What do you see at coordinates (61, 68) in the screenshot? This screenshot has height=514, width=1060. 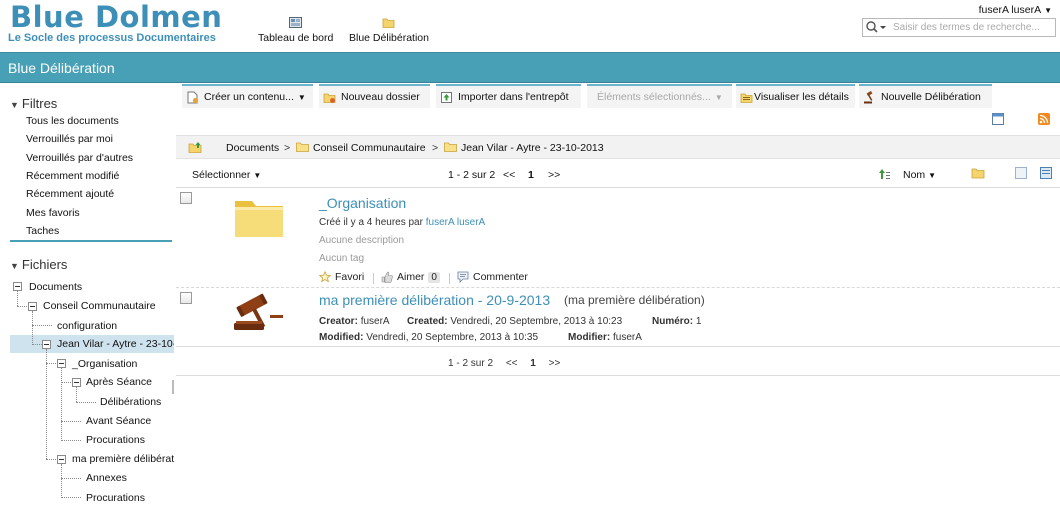 I see `page-title: Blue Délibération` at bounding box center [61, 68].